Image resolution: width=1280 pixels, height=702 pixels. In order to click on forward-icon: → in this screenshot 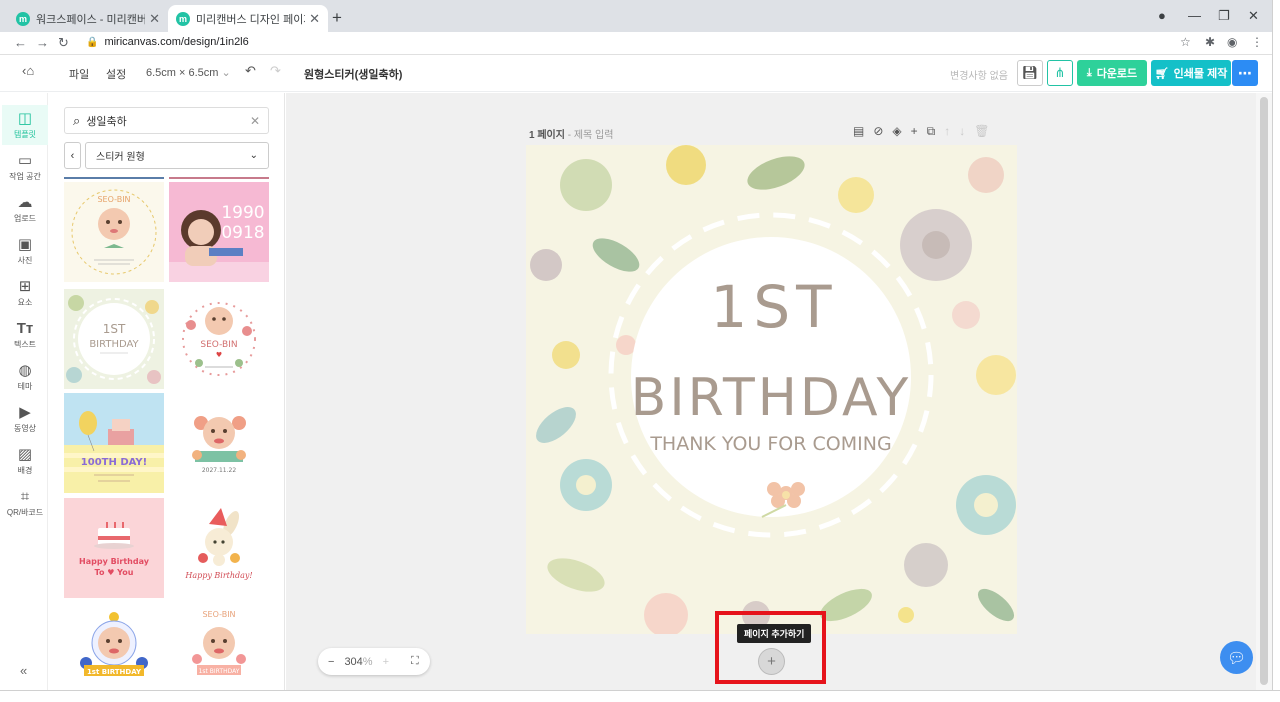, I will do `click(42, 42)`.